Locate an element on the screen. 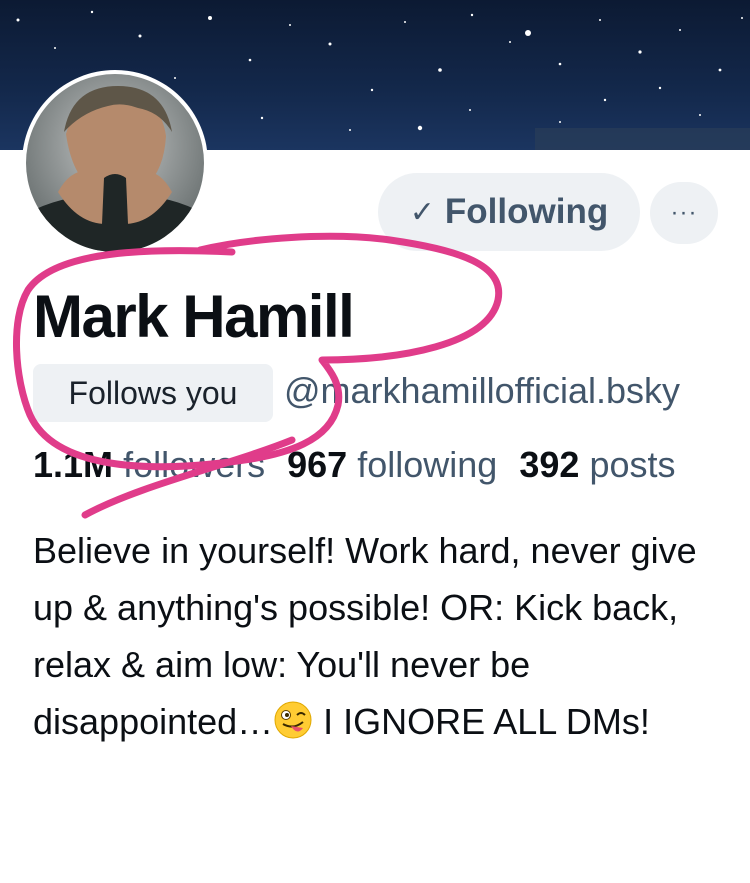  ellipsis-icon: ··· is located at coordinates (684, 212).